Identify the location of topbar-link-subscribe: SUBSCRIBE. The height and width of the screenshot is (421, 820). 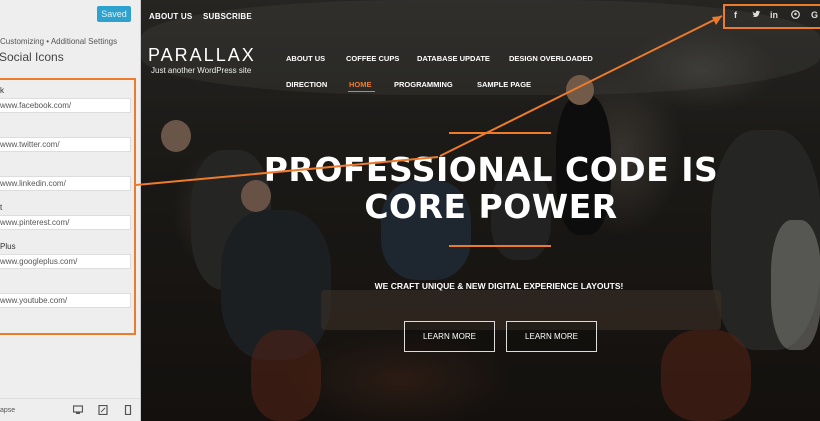
(227, 16).